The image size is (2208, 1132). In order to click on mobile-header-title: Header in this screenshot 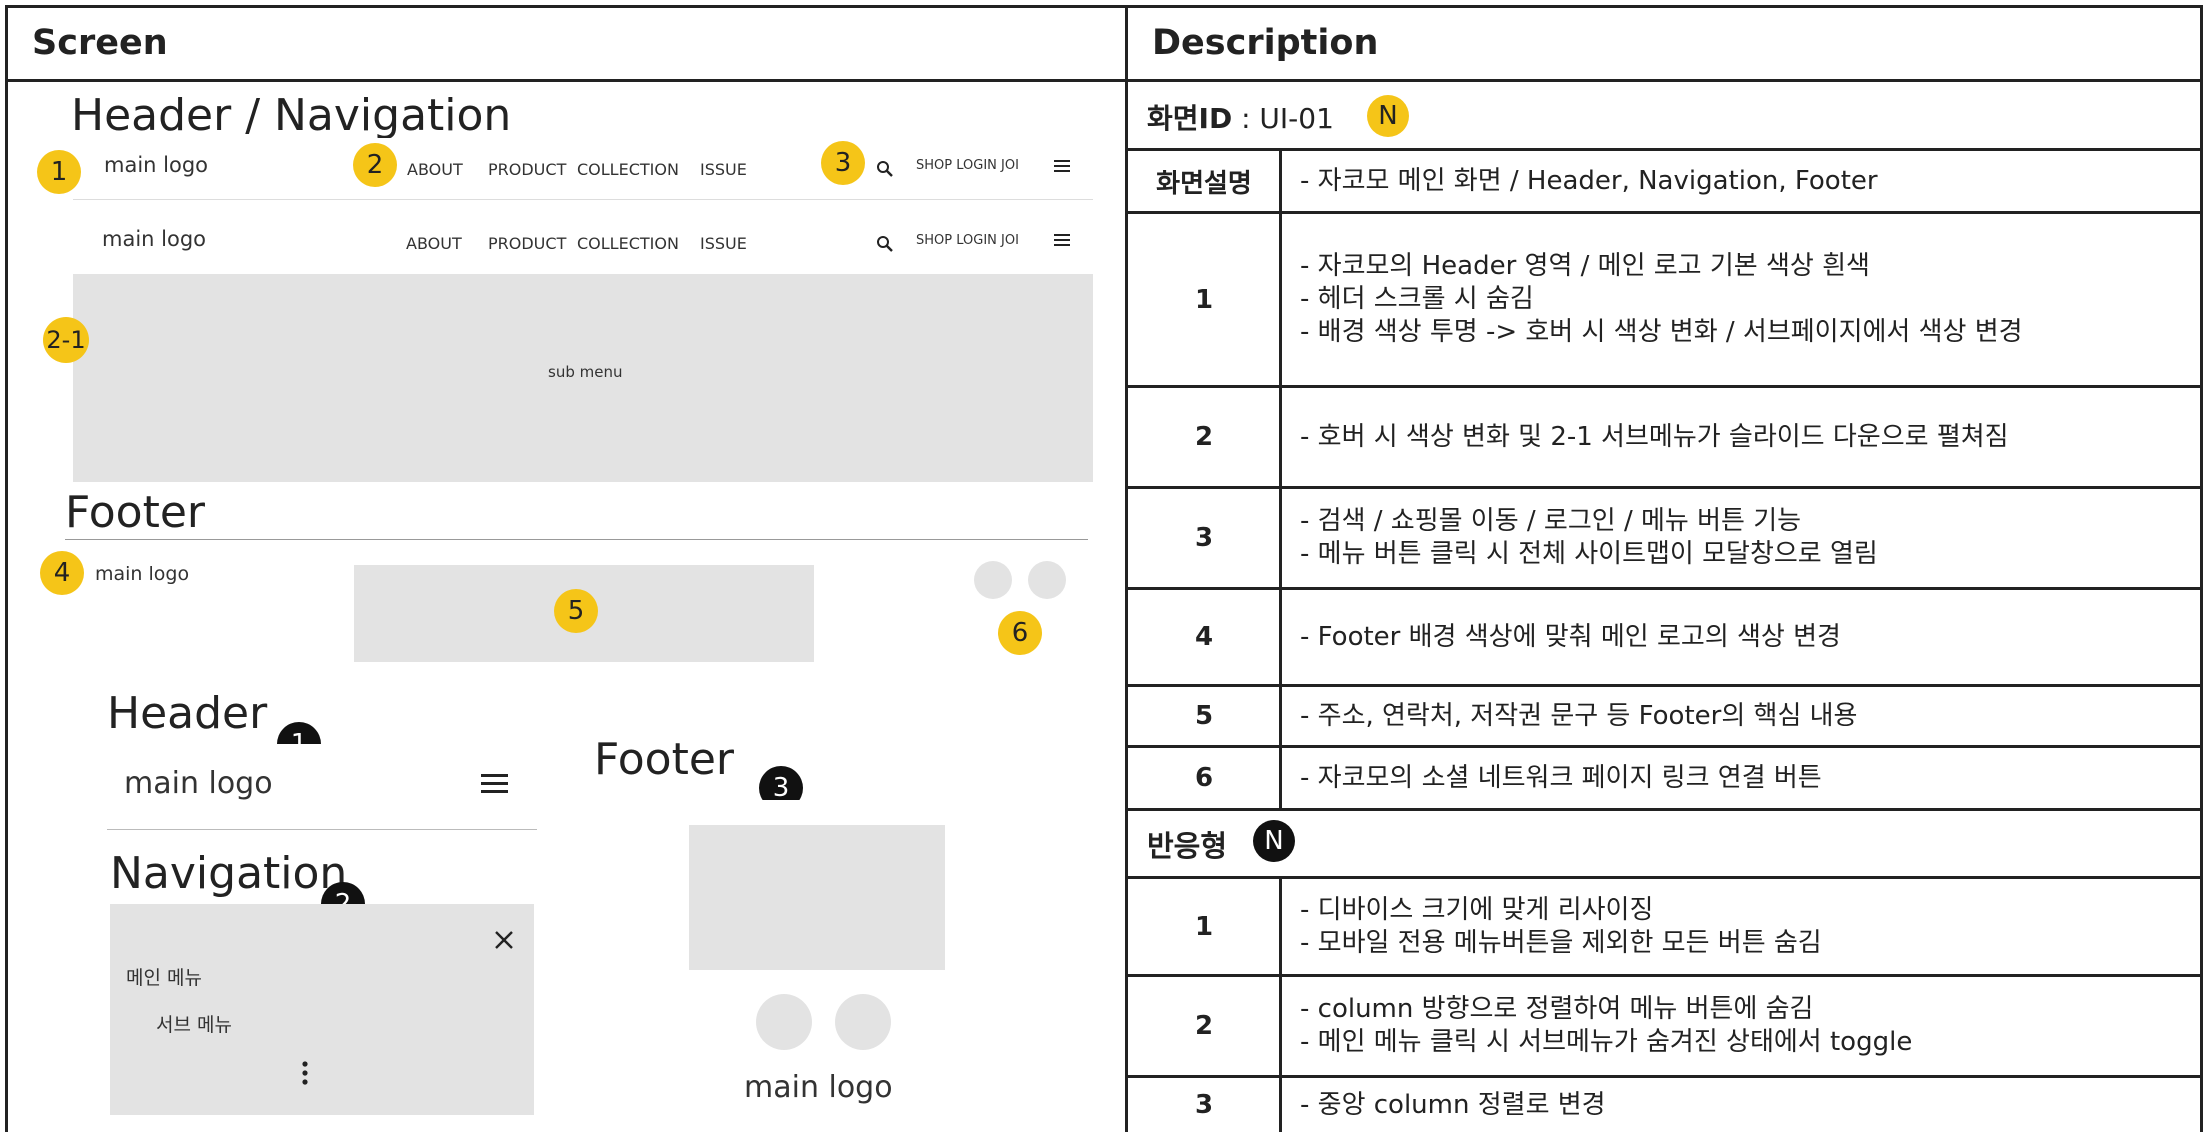, I will do `click(187, 713)`.